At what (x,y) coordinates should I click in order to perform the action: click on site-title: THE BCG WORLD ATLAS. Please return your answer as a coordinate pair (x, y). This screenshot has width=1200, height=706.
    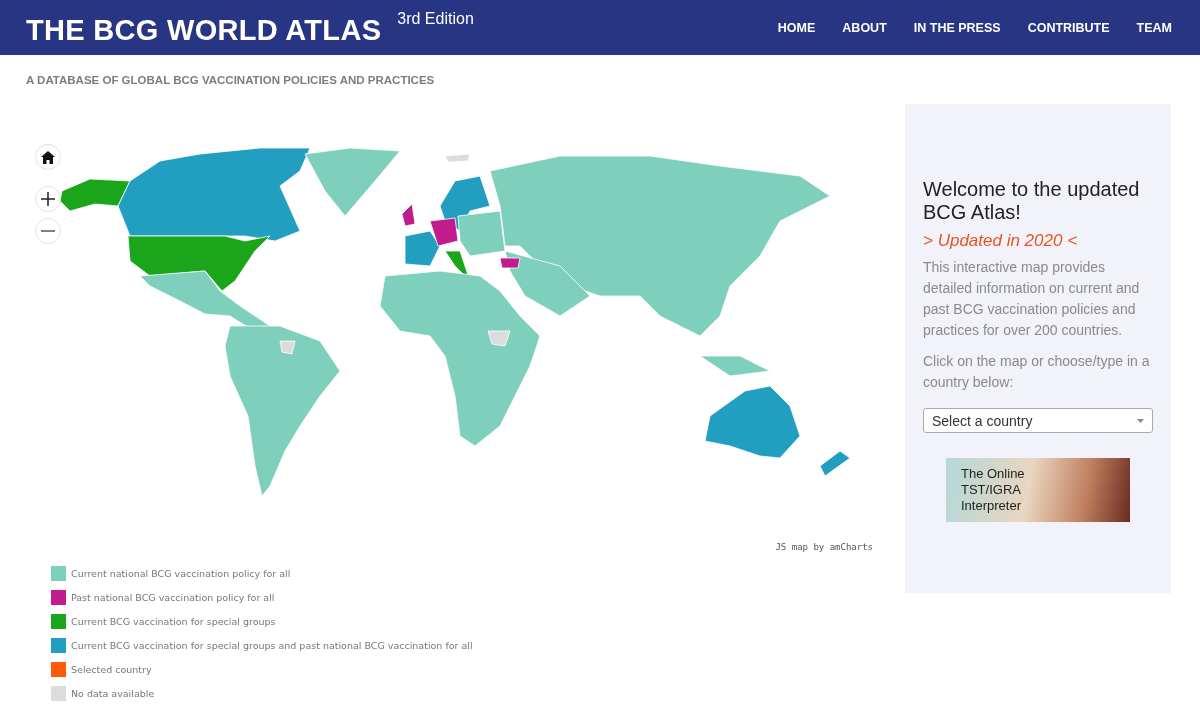
    Looking at the image, I should click on (204, 30).